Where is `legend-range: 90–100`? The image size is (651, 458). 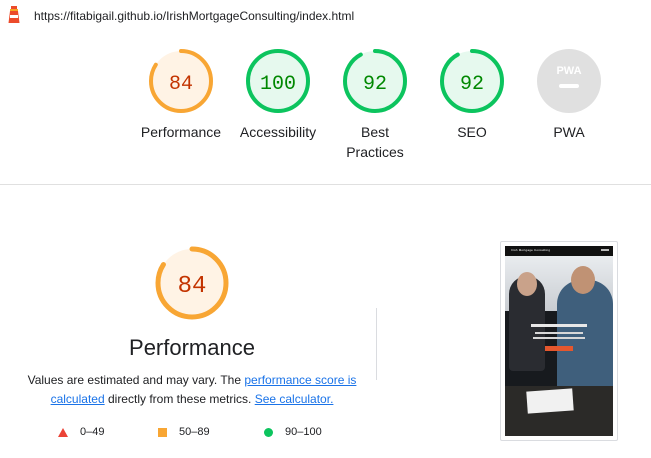 legend-range: 90–100 is located at coordinates (303, 432).